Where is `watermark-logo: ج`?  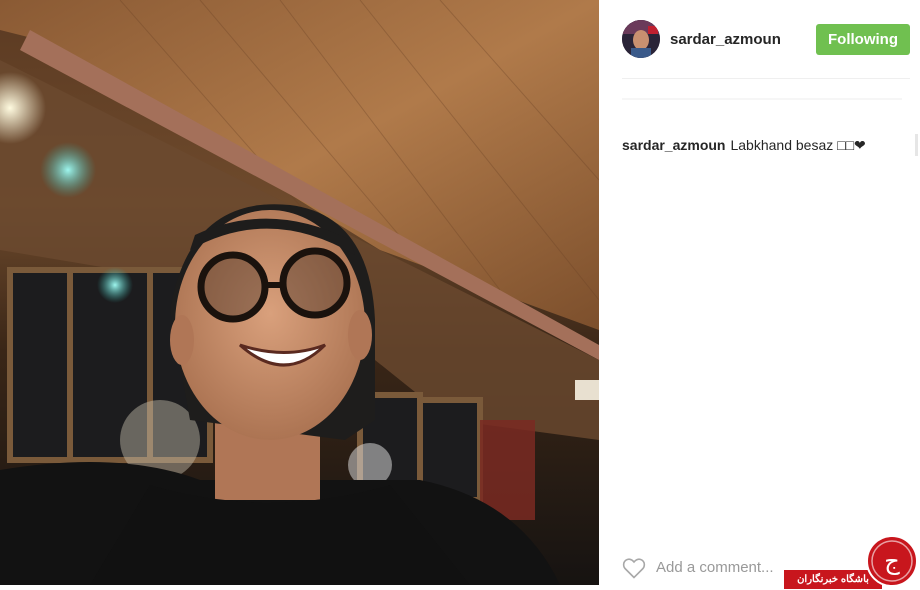 watermark-logo: ج is located at coordinates (892, 561).